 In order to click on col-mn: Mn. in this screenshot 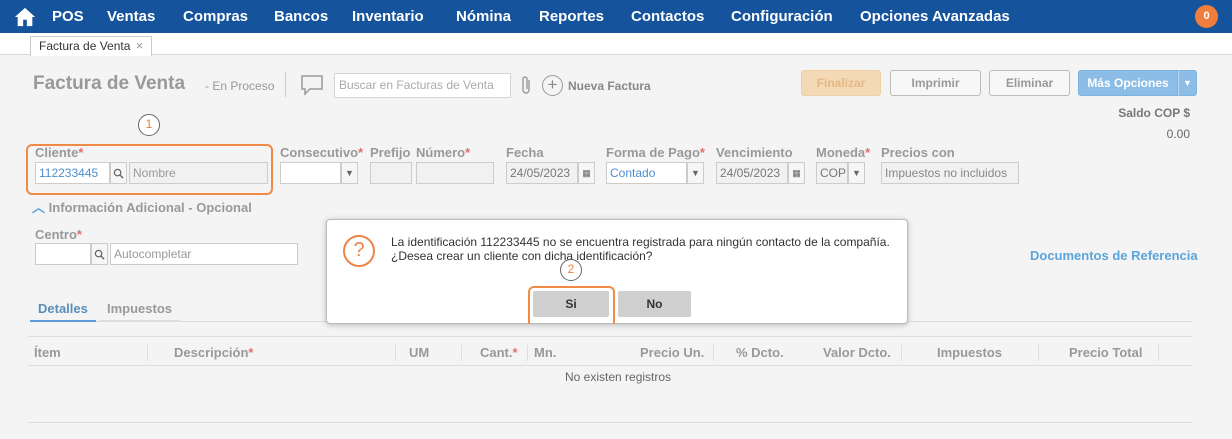, I will do `click(545, 352)`.